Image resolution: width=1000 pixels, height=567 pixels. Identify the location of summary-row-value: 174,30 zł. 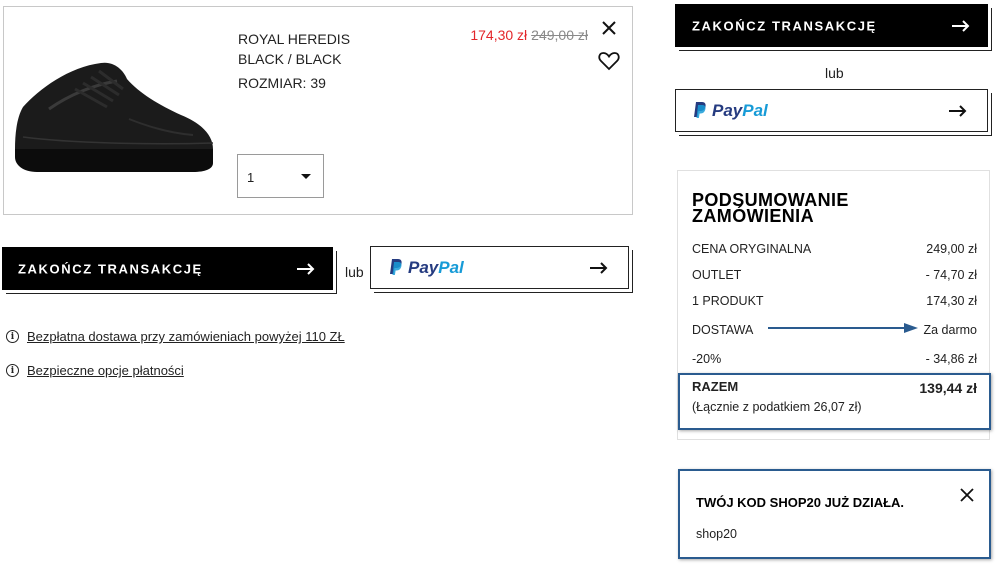
(951, 301).